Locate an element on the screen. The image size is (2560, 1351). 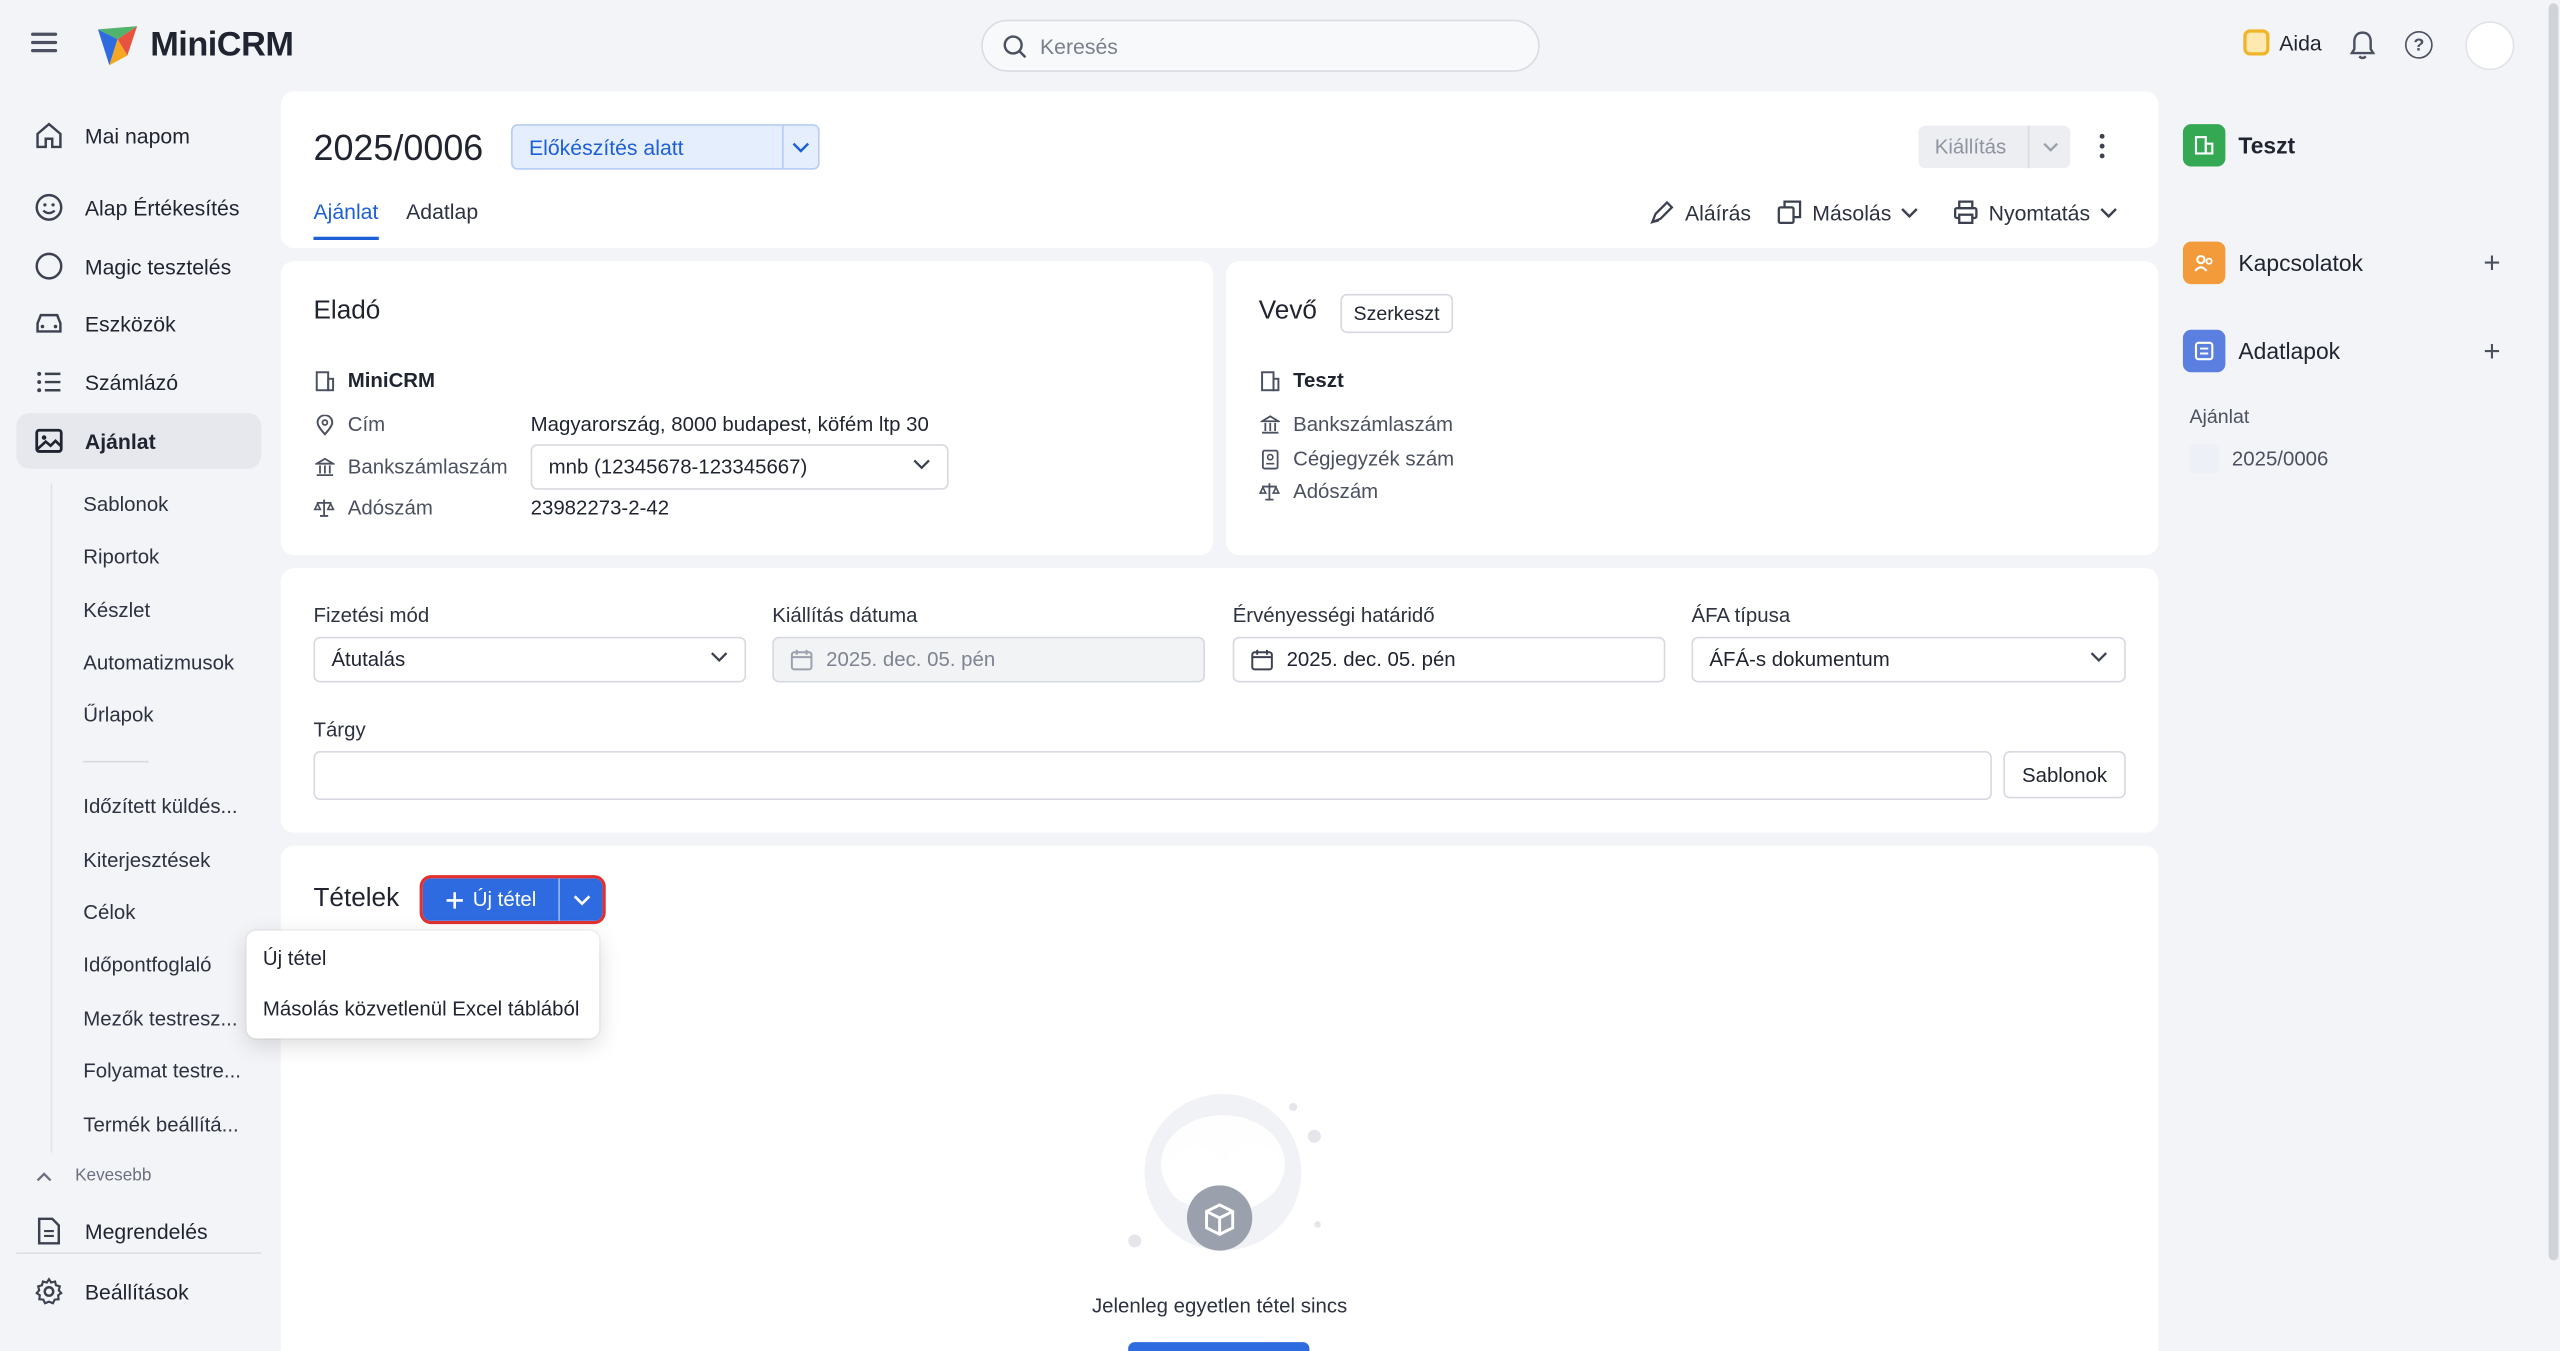
app-logo: MiniCRM is located at coordinates (194, 46).